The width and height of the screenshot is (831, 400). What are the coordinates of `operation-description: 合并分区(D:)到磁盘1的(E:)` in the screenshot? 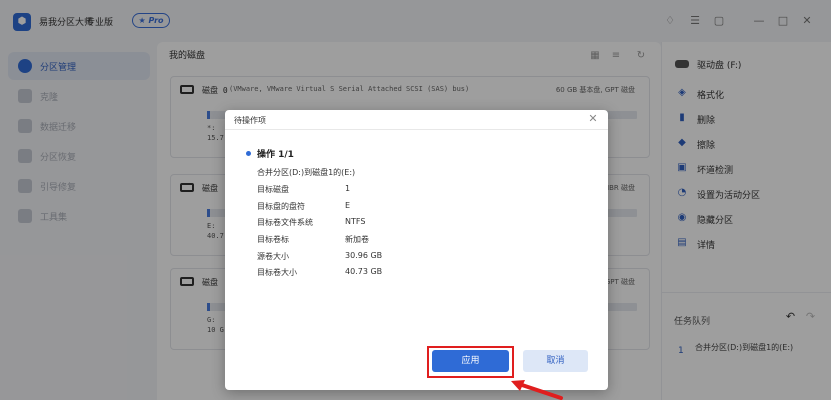 It's located at (306, 172).